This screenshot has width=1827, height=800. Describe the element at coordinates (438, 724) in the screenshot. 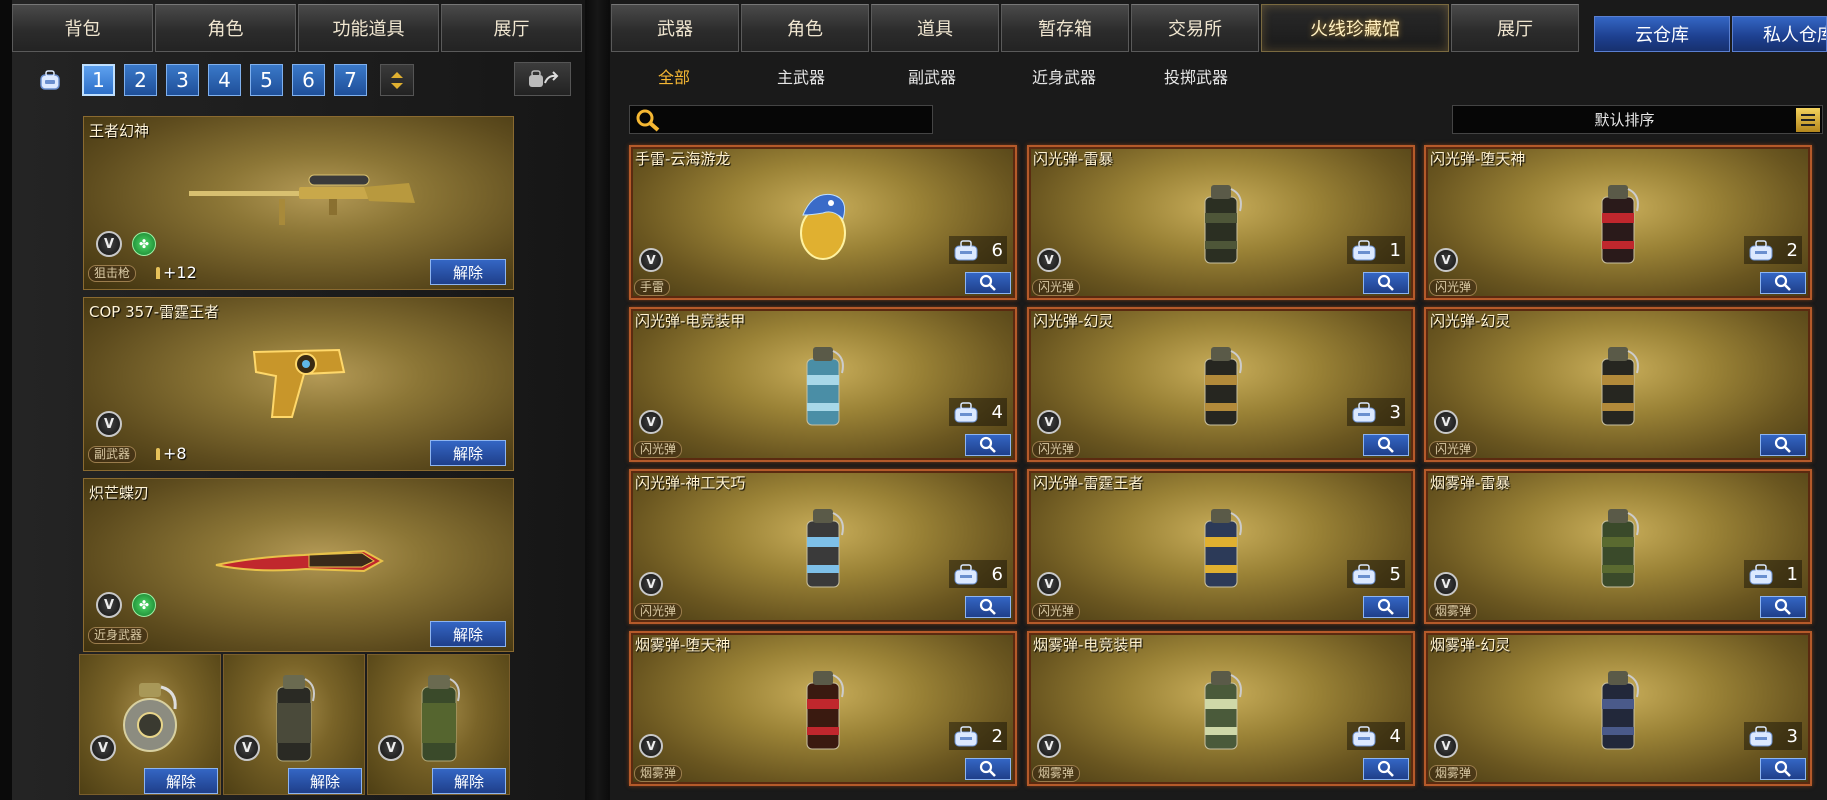

I see `grenade-slot-3: V 解除` at that location.